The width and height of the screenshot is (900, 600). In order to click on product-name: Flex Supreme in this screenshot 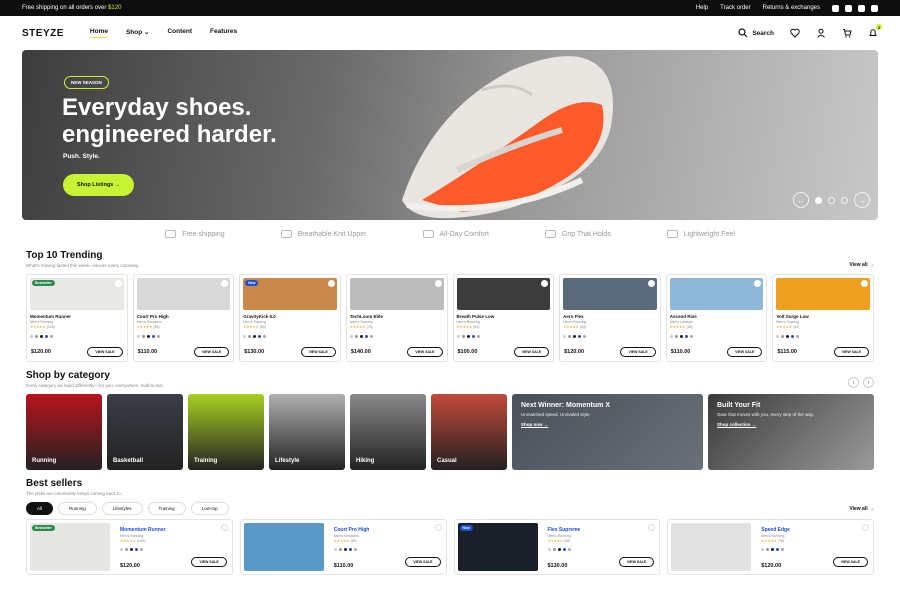, I will do `click(602, 530)`.